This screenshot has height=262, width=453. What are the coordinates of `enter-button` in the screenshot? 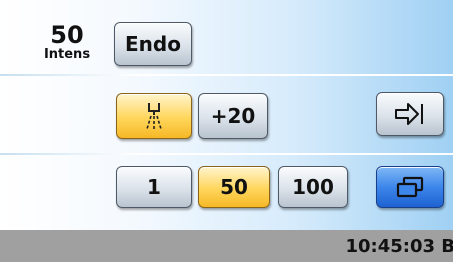 It's located at (410, 114).